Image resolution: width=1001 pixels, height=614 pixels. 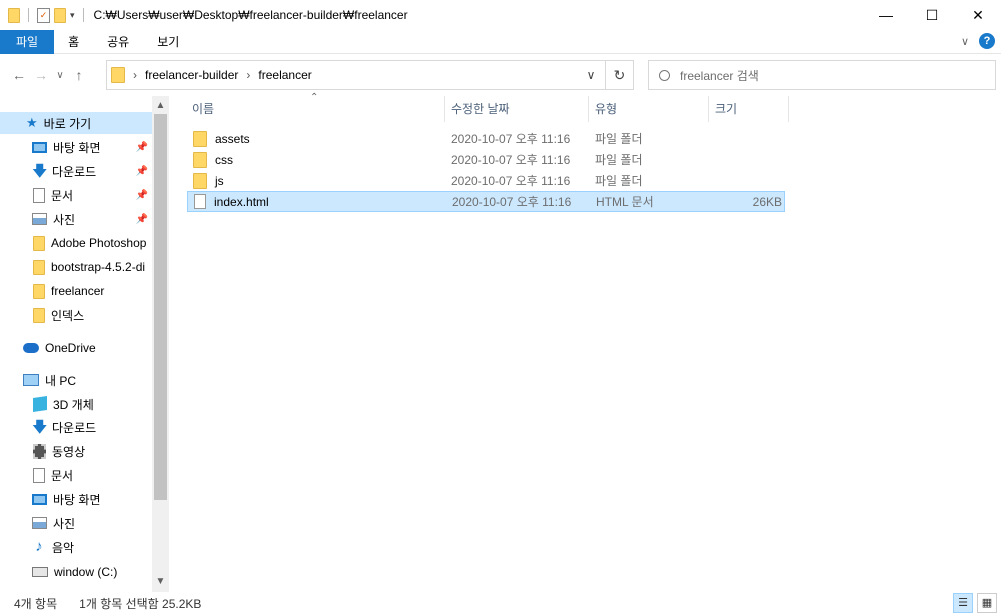 What do you see at coordinates (98, 267) in the screenshot?
I see `sidebar-item-label: bootstrap-4.5.2-di` at bounding box center [98, 267].